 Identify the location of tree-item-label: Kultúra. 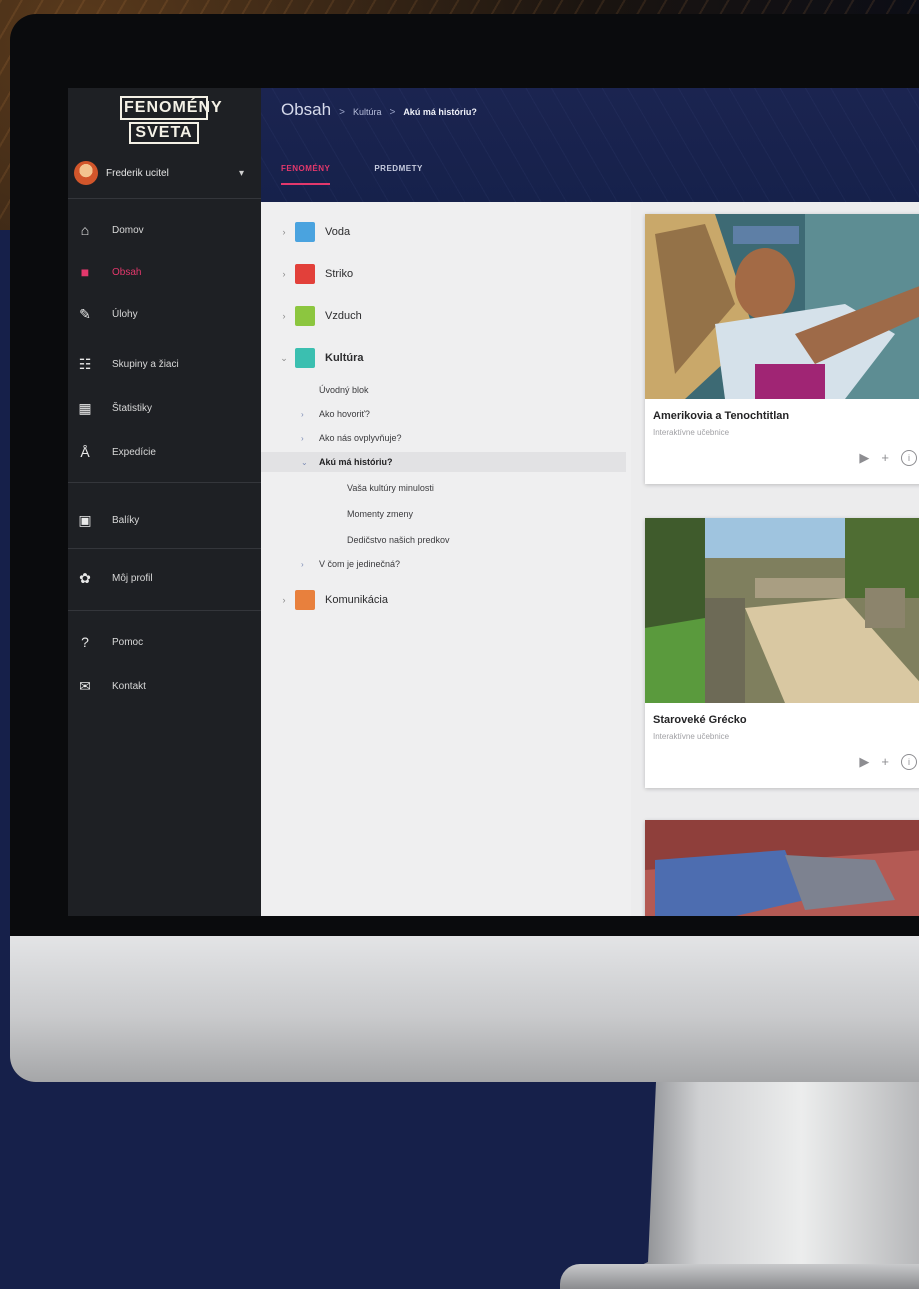
(344, 358).